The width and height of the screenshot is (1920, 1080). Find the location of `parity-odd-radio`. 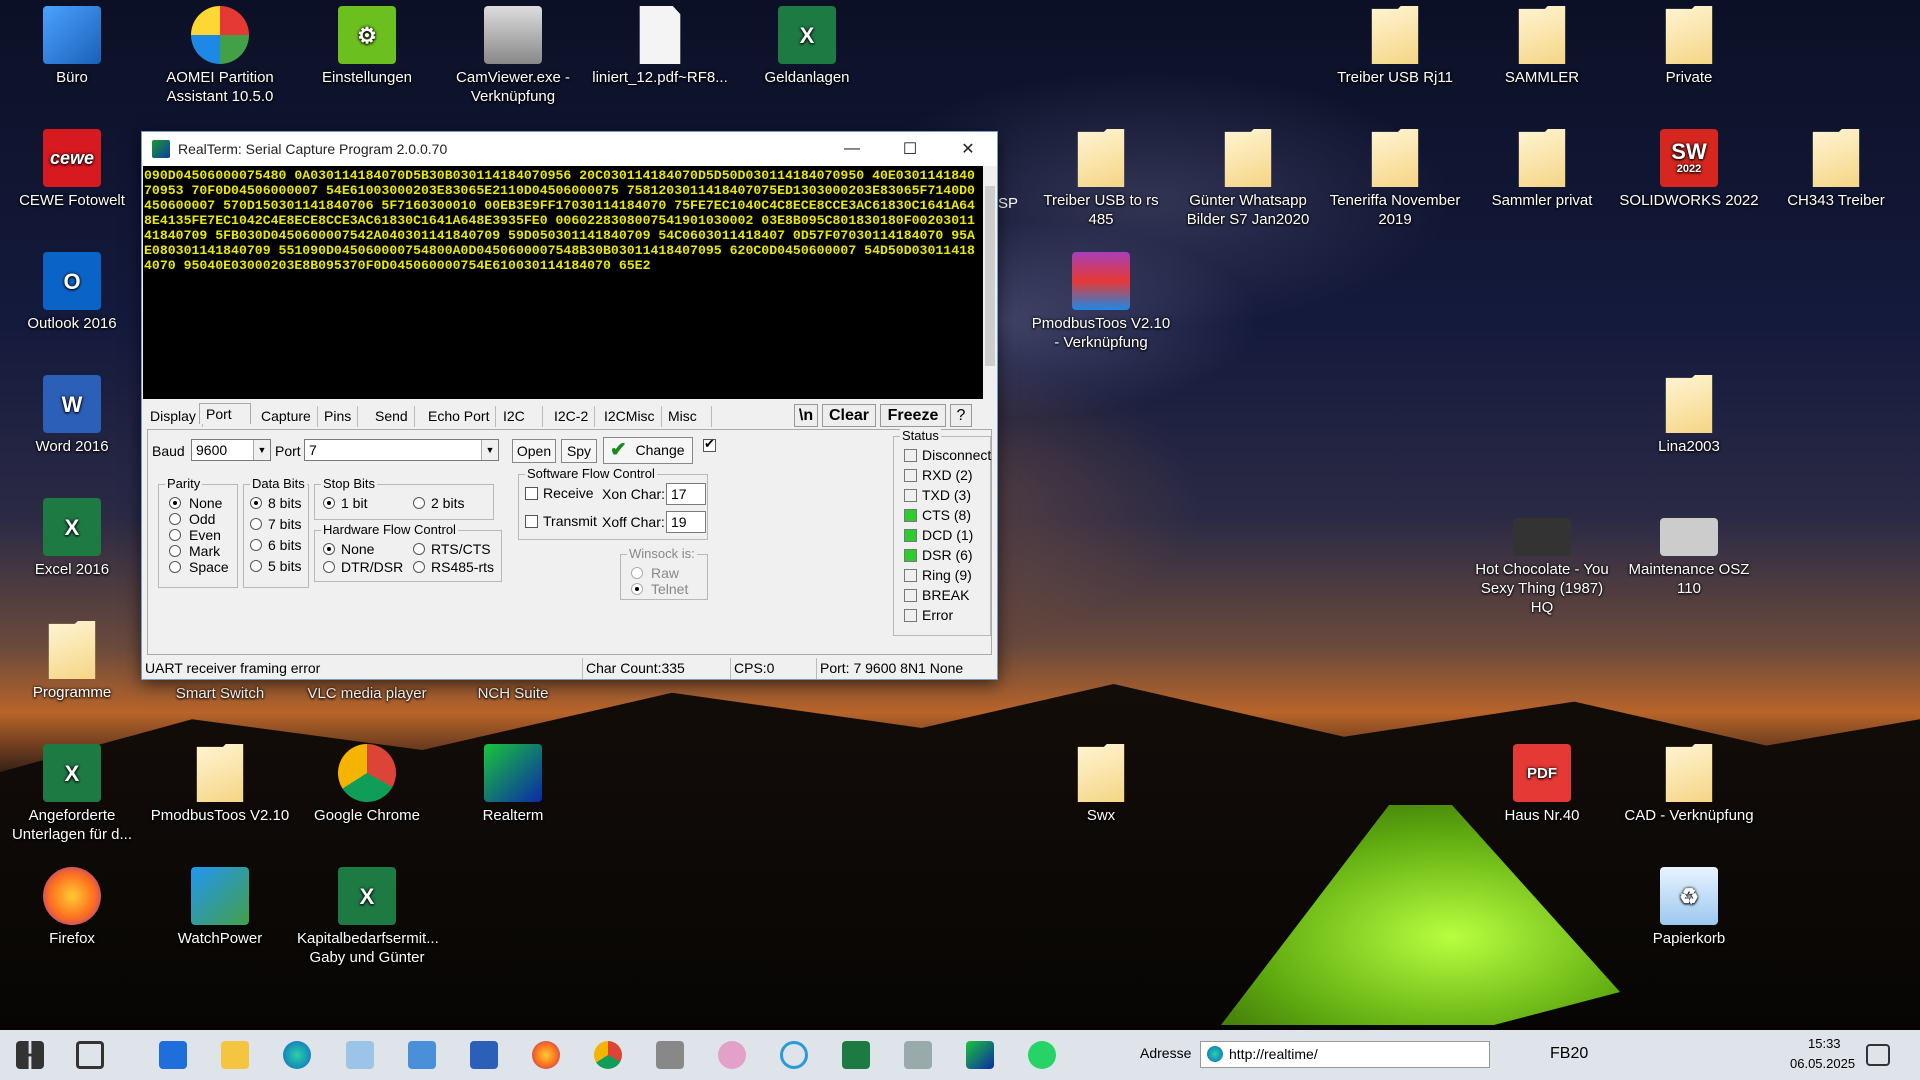

parity-odd-radio is located at coordinates (175, 519).